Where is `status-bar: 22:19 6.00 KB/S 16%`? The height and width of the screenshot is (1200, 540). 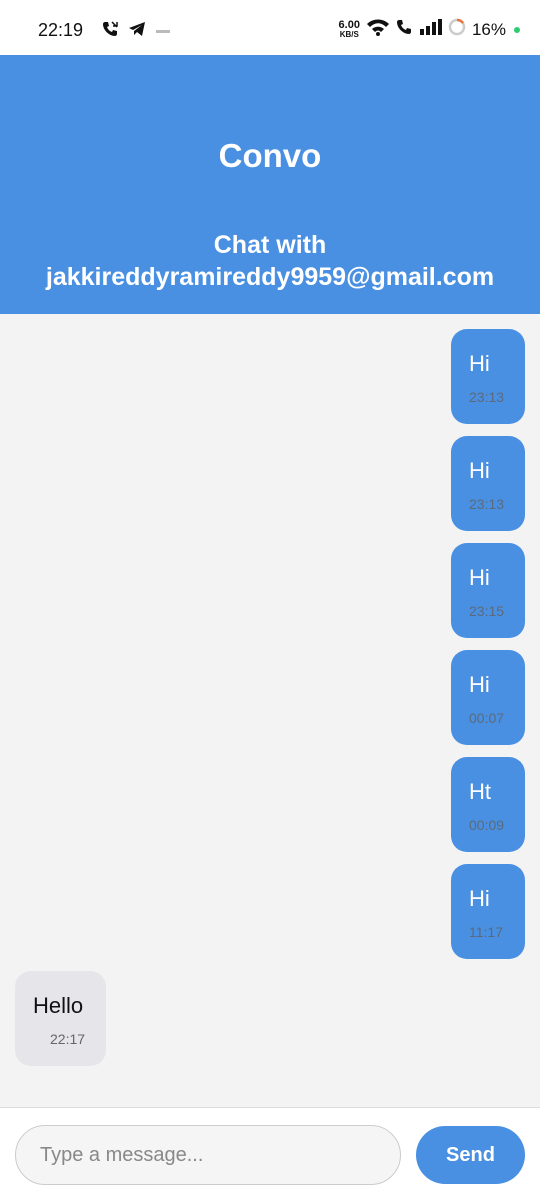 status-bar: 22:19 6.00 KB/S 16% is located at coordinates (270, 27).